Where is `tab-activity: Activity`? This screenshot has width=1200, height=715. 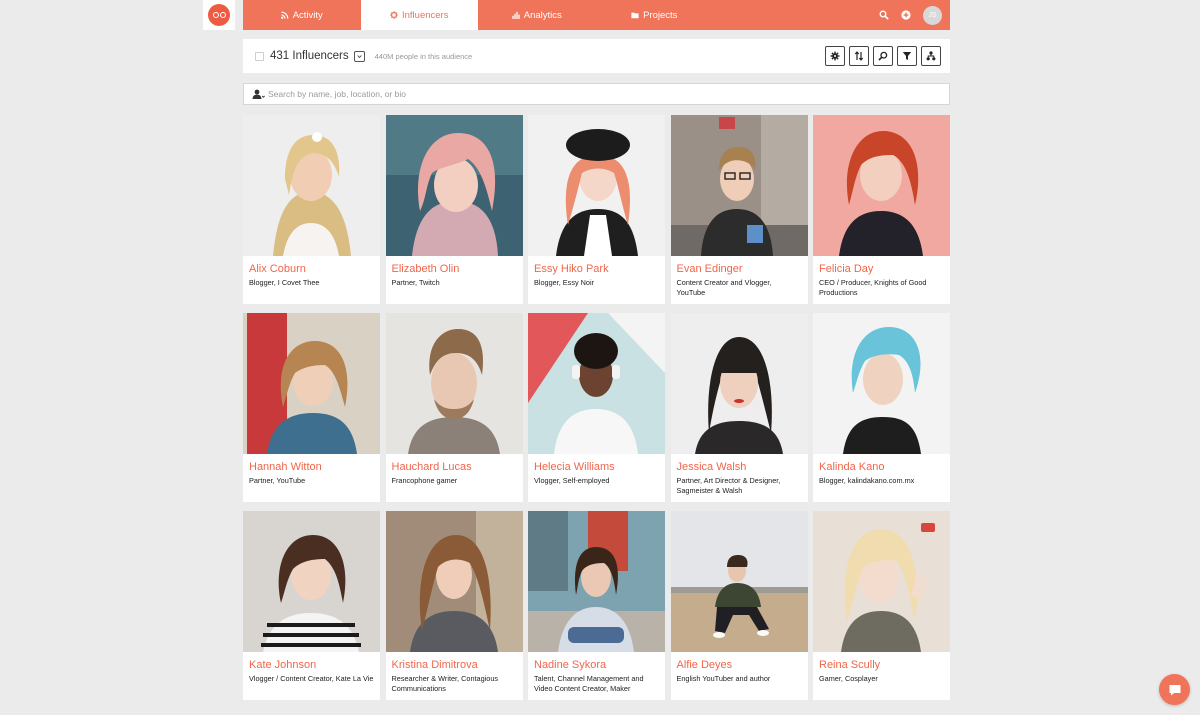
tab-activity: Activity is located at coordinates (302, 15).